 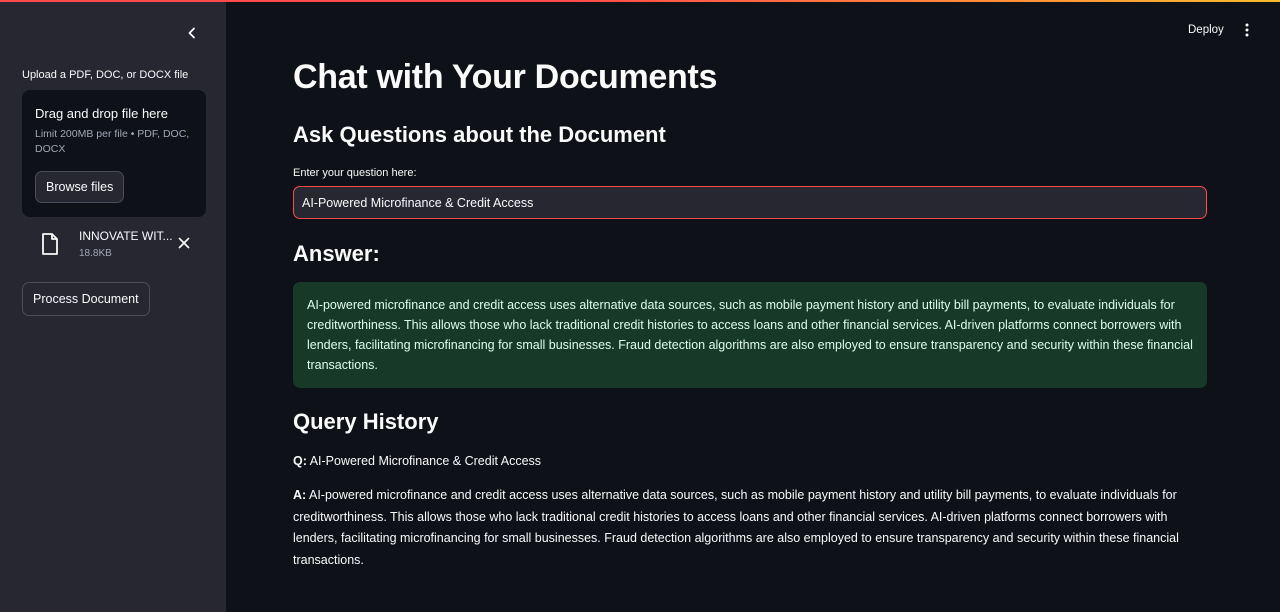 What do you see at coordinates (101, 113) in the screenshot?
I see `dropzone-title: Drag and drop file here` at bounding box center [101, 113].